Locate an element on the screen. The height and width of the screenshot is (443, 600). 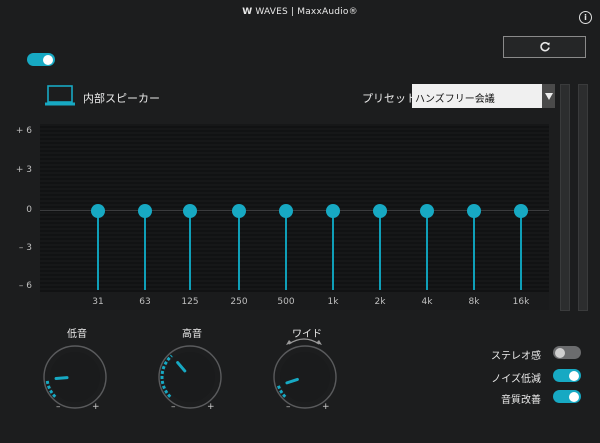
eq-y-label: – 6 is located at coordinates (25, 286).